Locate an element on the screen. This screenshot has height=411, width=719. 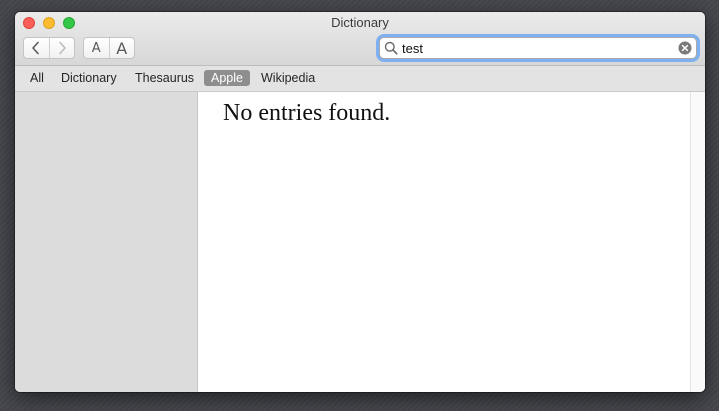
source-tab-bar: All Dictionary Thesaurus Apple Wikipedia is located at coordinates (360, 79).